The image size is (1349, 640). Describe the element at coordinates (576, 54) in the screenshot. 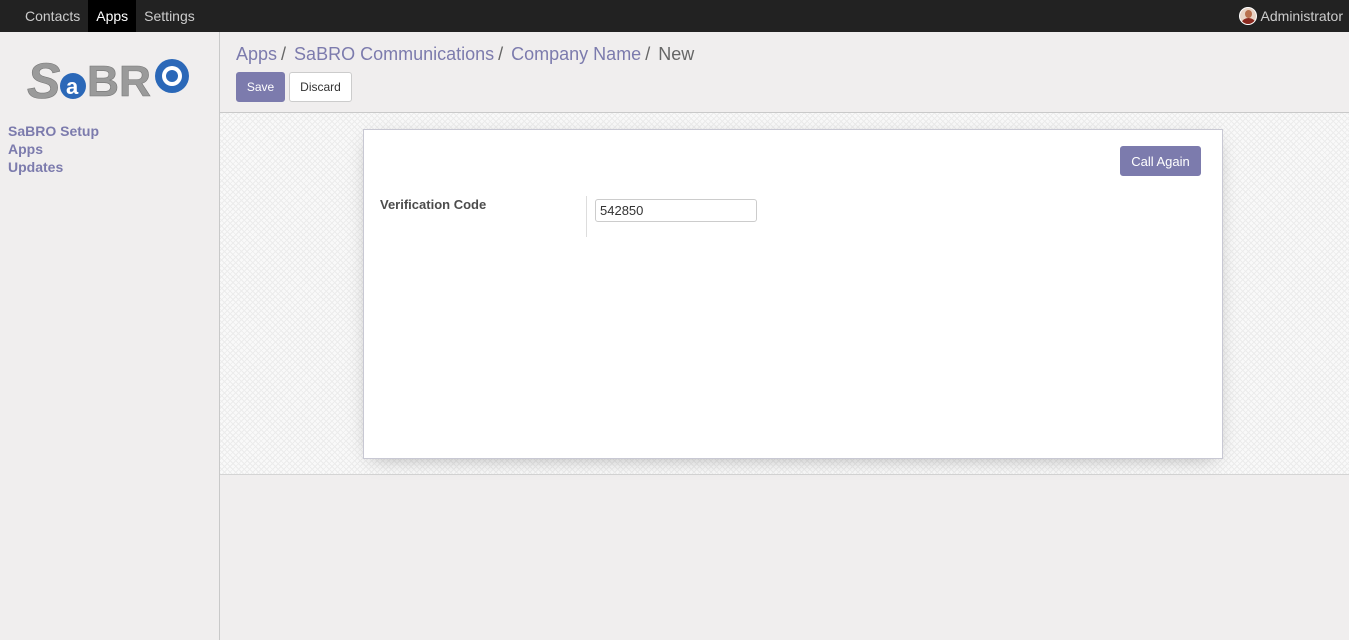

I see `breadcrumb-company-name: Company Name` at that location.